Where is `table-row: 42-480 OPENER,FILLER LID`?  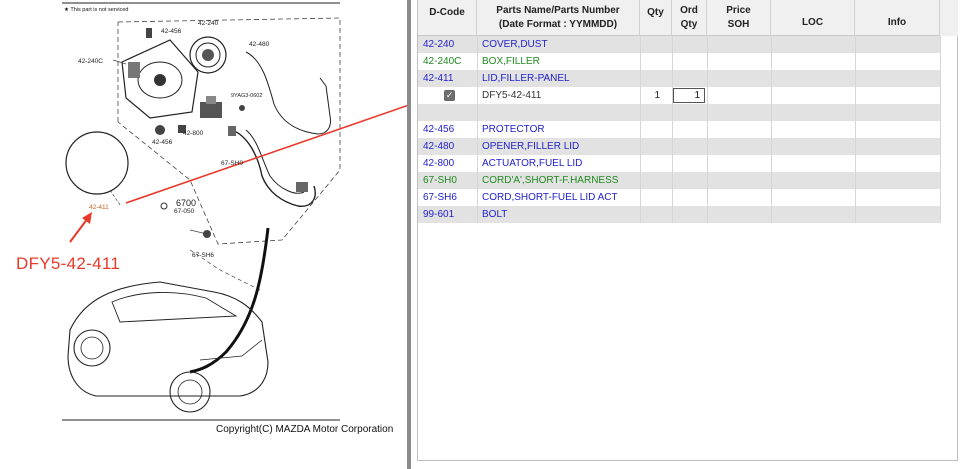
table-row: 42-480 OPENER,FILLER LID is located at coordinates (679, 146).